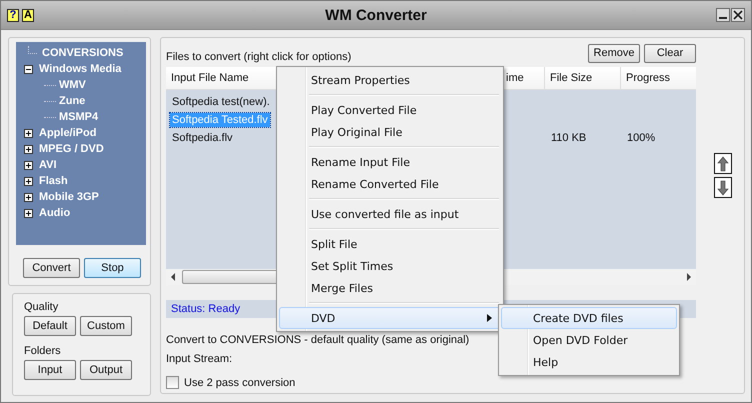 Image resolution: width=752 pixels, height=403 pixels. What do you see at coordinates (42, 307) in the screenshot?
I see `quality-label: Quality` at bounding box center [42, 307].